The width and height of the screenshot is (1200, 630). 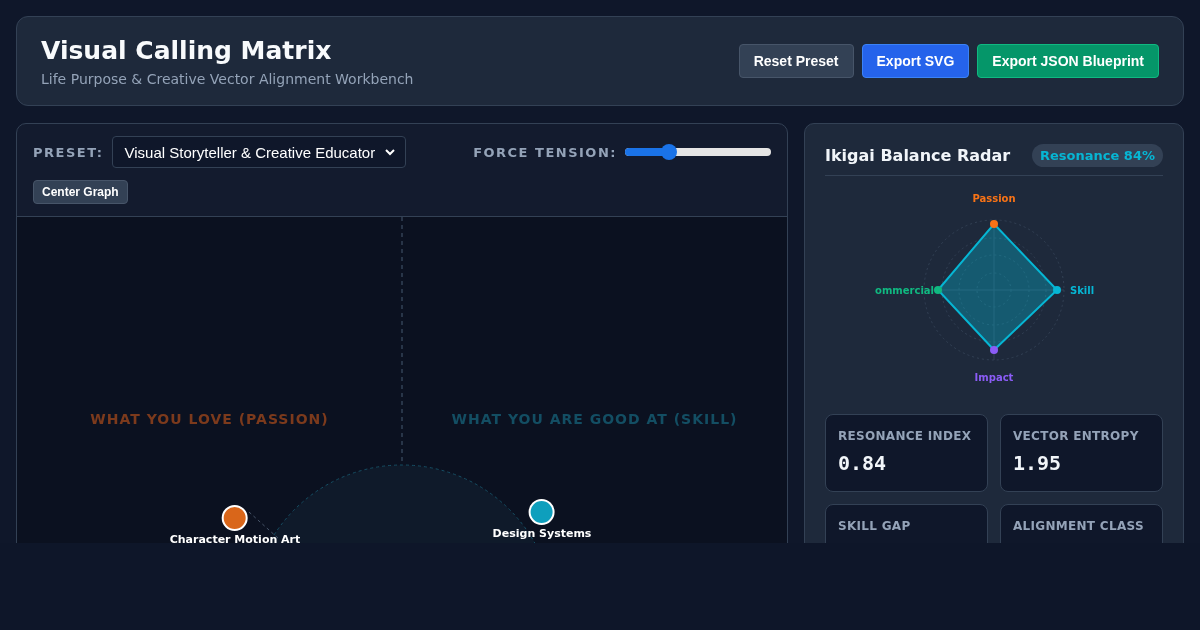 What do you see at coordinates (918, 155) in the screenshot?
I see `radar-title: Ikigai Balance Radar` at bounding box center [918, 155].